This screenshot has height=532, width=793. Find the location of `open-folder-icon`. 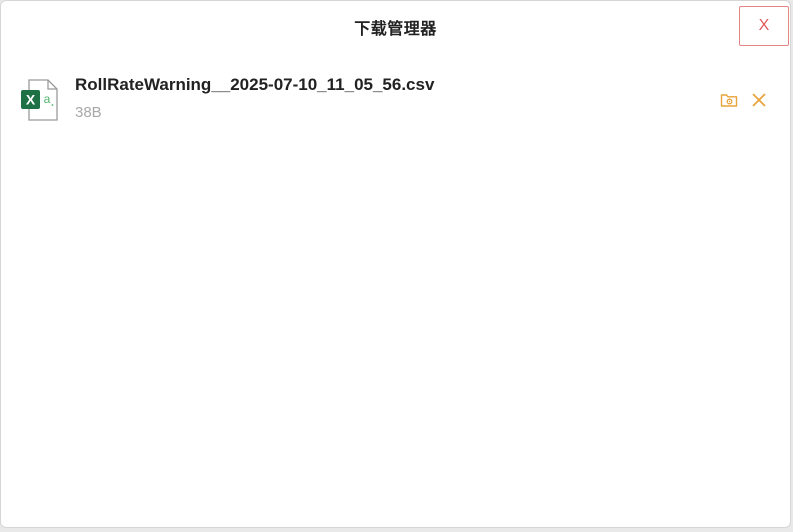

open-folder-icon is located at coordinates (729, 100).